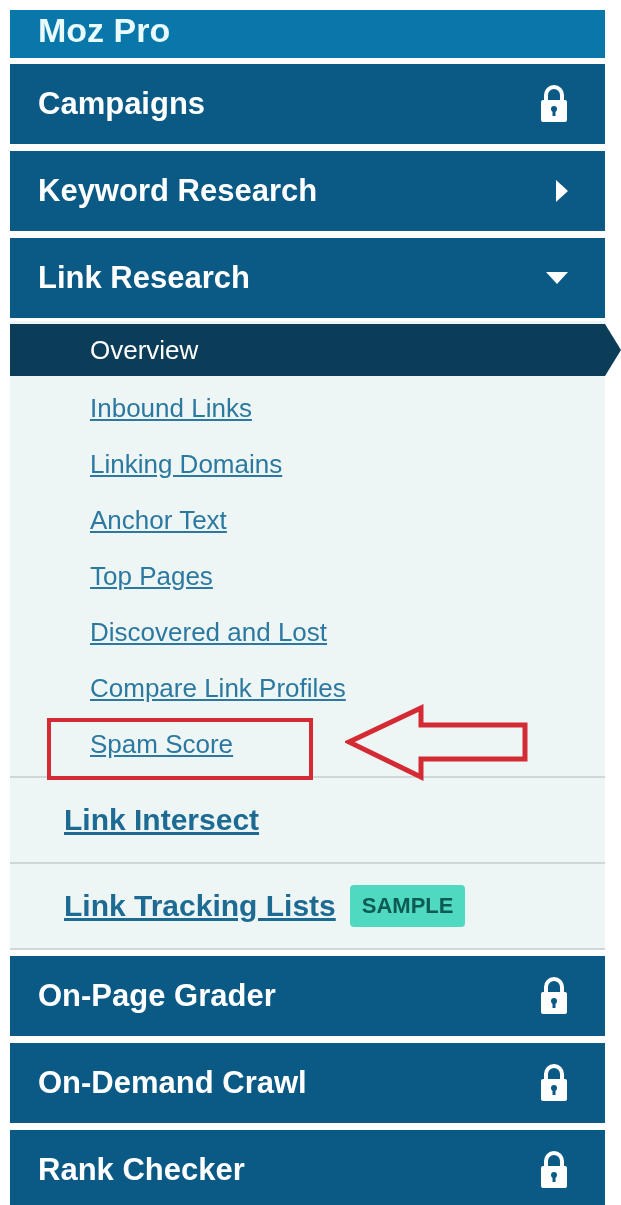 This screenshot has height=1205, width=621. Describe the element at coordinates (307, 278) in the screenshot. I see `menu-item: Link Research` at that location.